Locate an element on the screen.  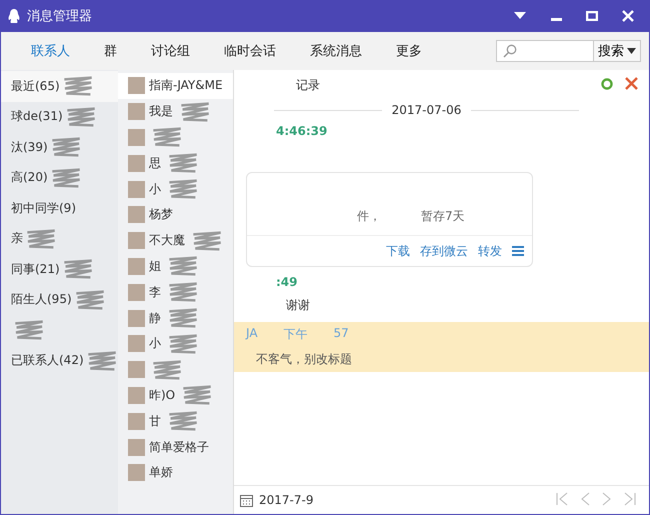
nav-tab: 更多 is located at coordinates (409, 51).